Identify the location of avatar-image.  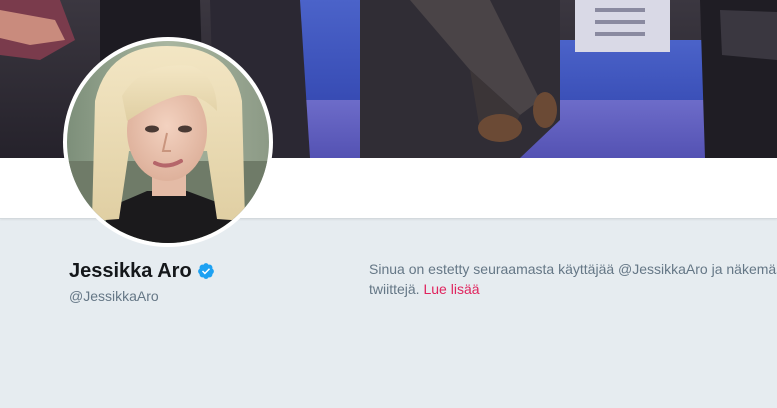
(168, 142).